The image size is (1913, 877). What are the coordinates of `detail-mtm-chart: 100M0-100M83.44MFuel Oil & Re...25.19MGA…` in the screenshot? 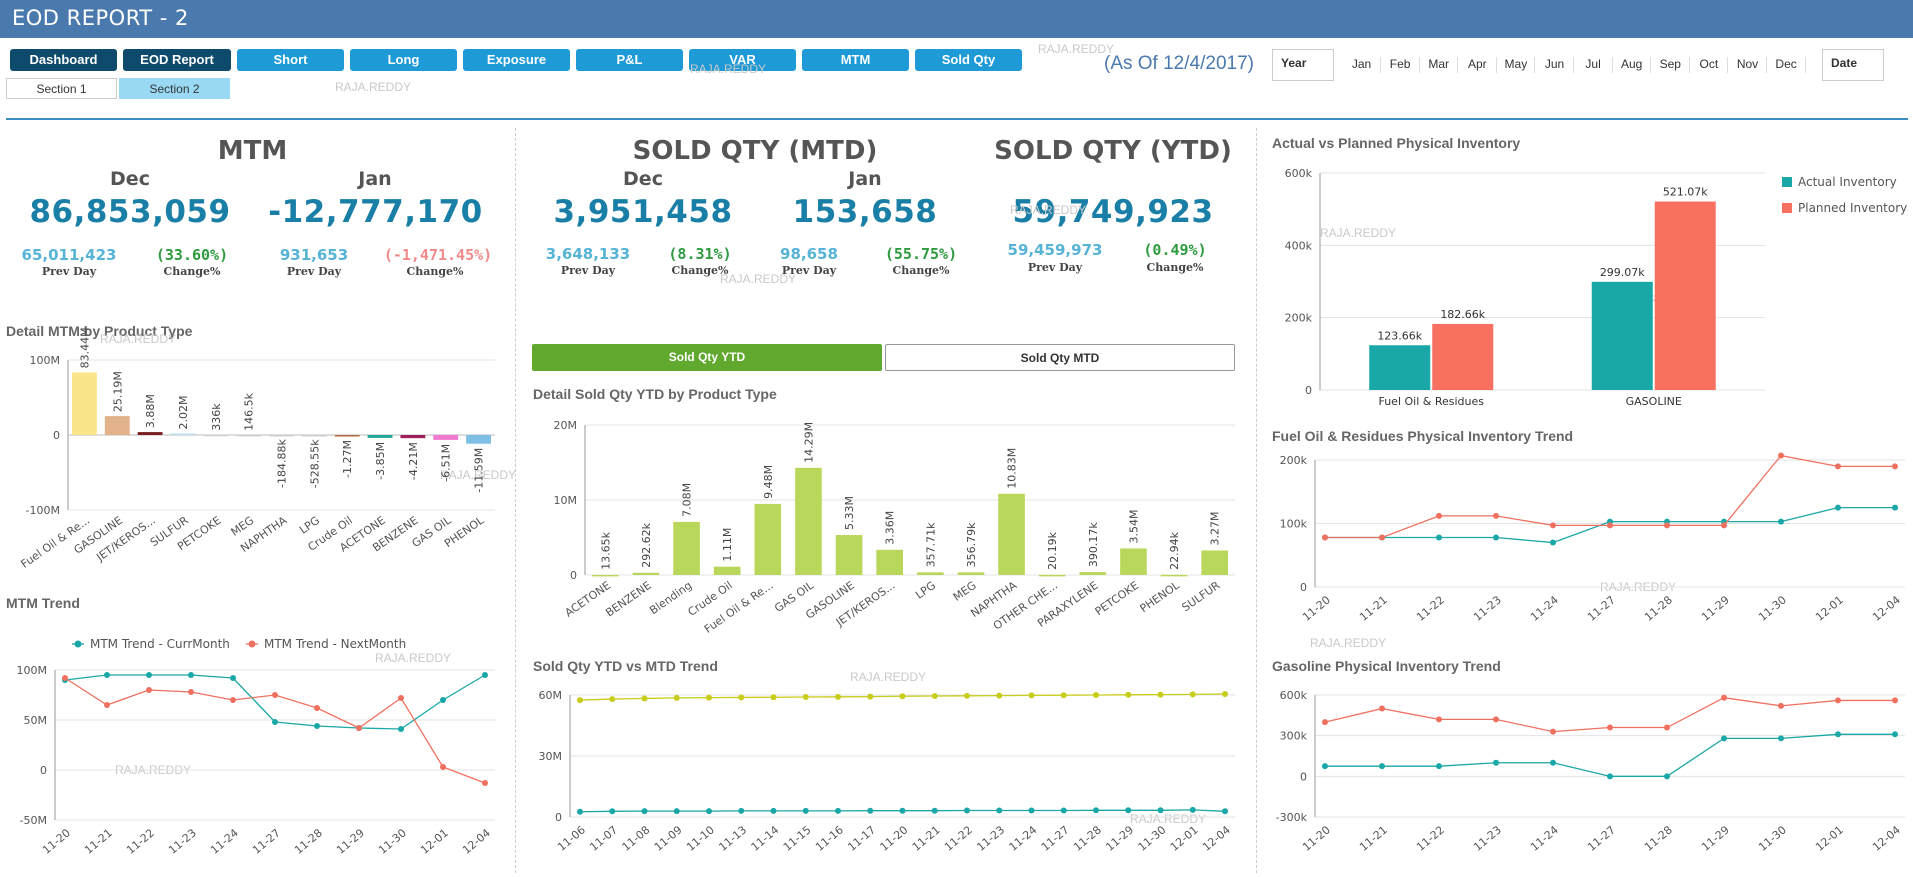 It's located at (257, 449).